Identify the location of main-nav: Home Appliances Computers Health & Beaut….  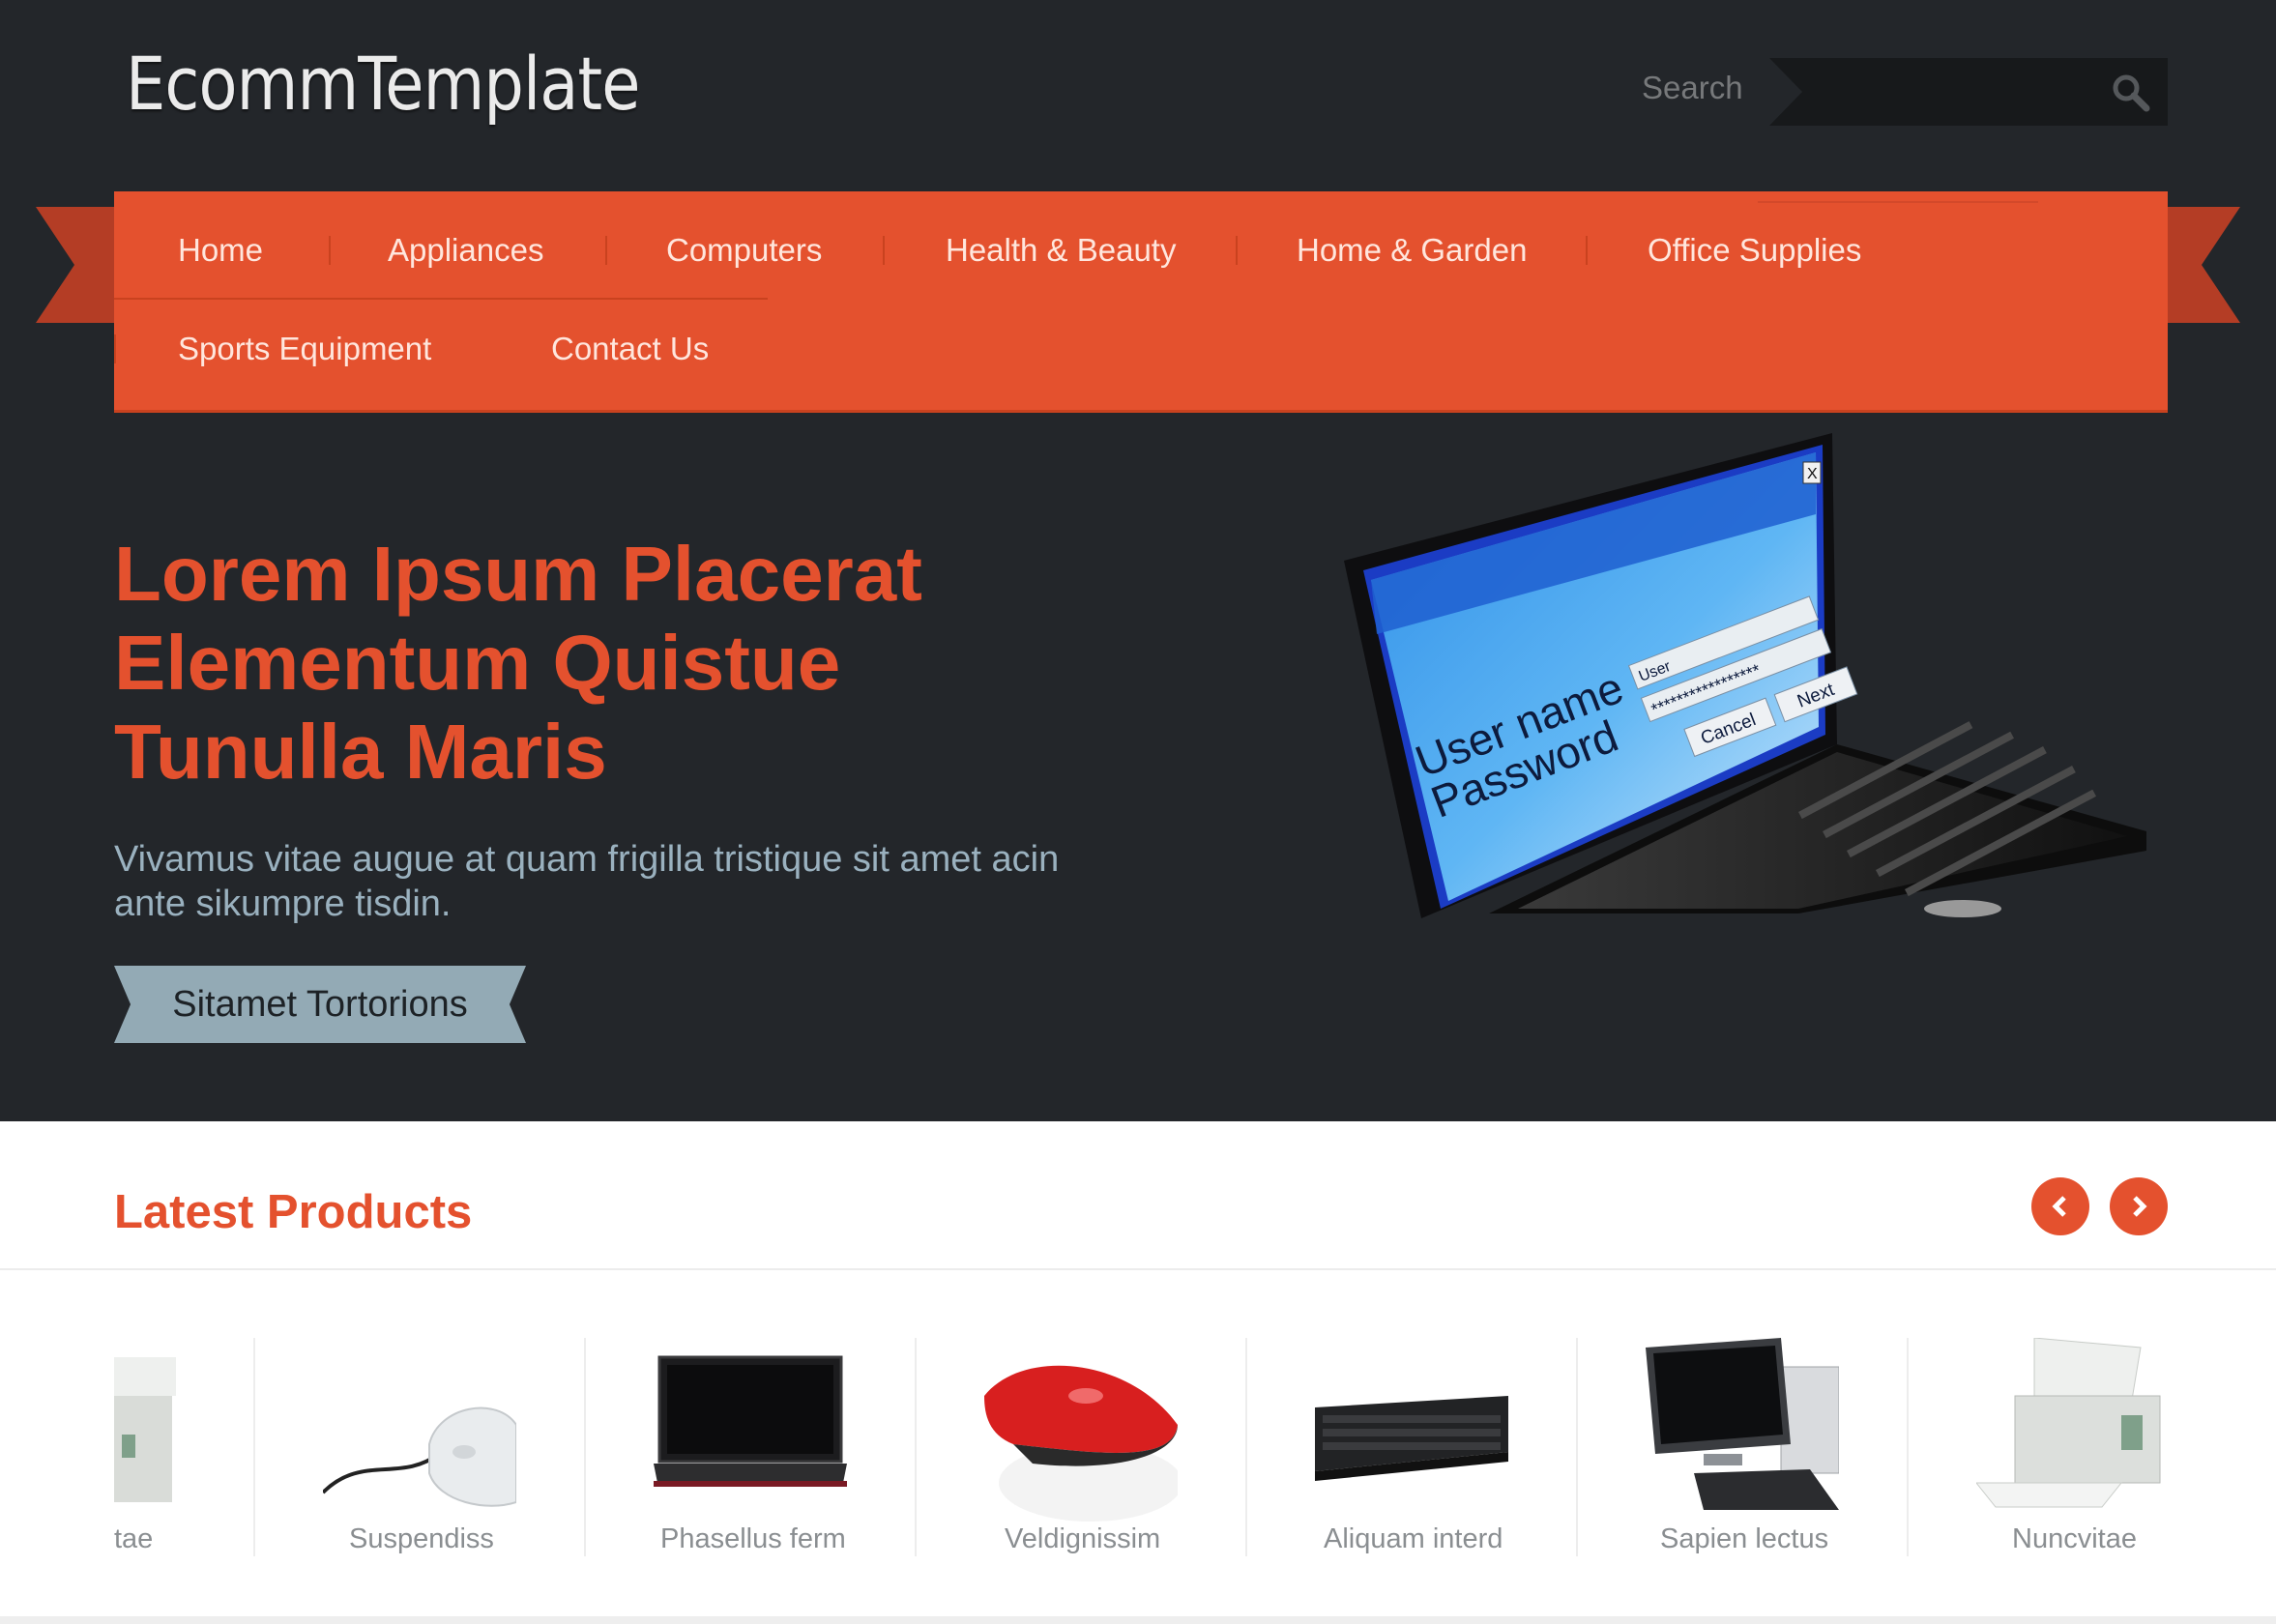
(1141, 300).